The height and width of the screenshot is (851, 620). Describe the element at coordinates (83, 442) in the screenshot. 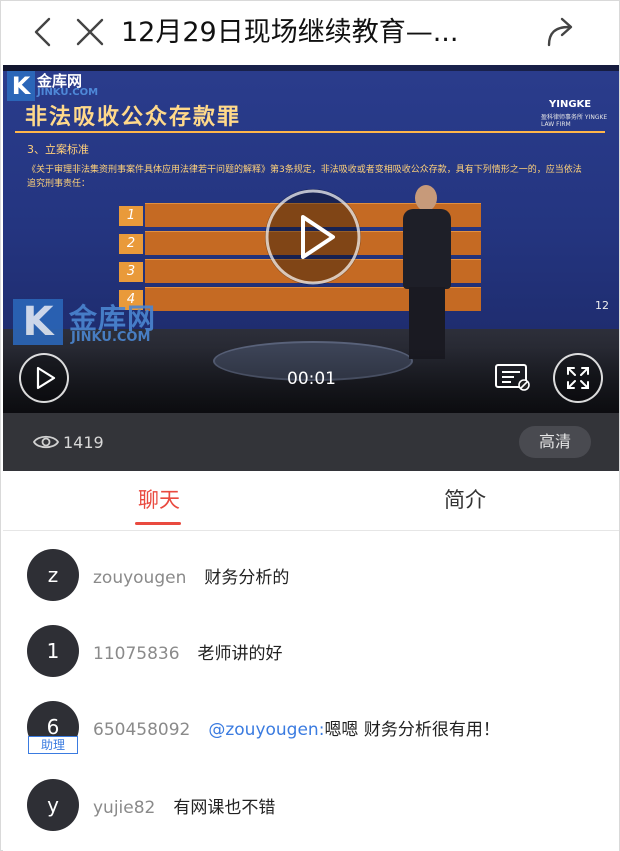

I see `view-count-value: 1419` at that location.